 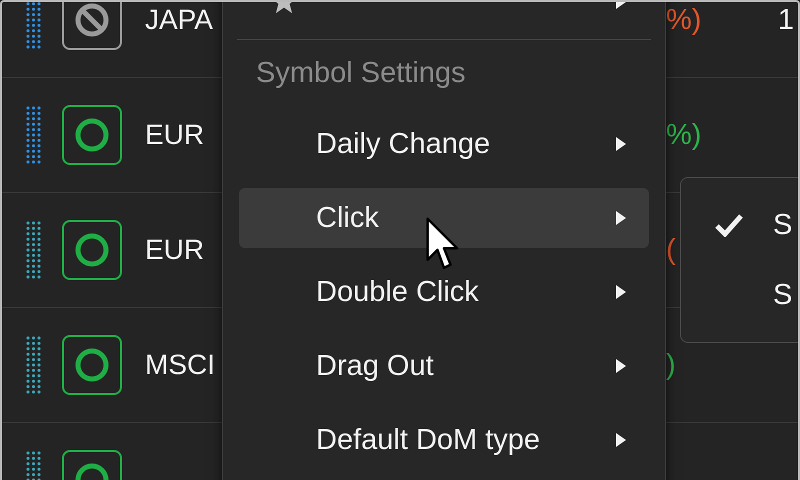 What do you see at coordinates (786, 20) in the screenshot?
I see `price-value: 1` at bounding box center [786, 20].